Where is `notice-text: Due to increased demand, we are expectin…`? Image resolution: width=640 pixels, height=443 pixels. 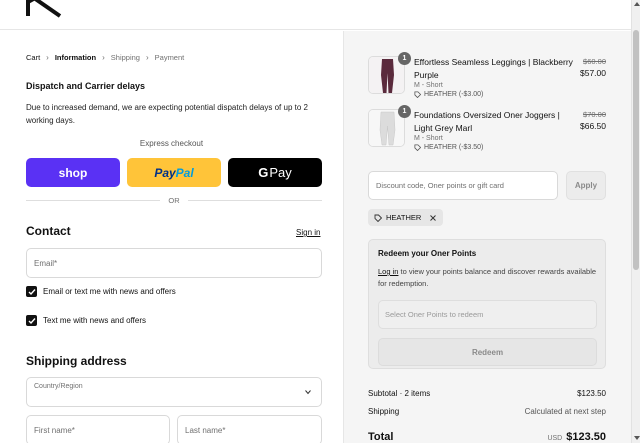
notice-text: Due to increased demand, we are expectin… is located at coordinates (167, 114).